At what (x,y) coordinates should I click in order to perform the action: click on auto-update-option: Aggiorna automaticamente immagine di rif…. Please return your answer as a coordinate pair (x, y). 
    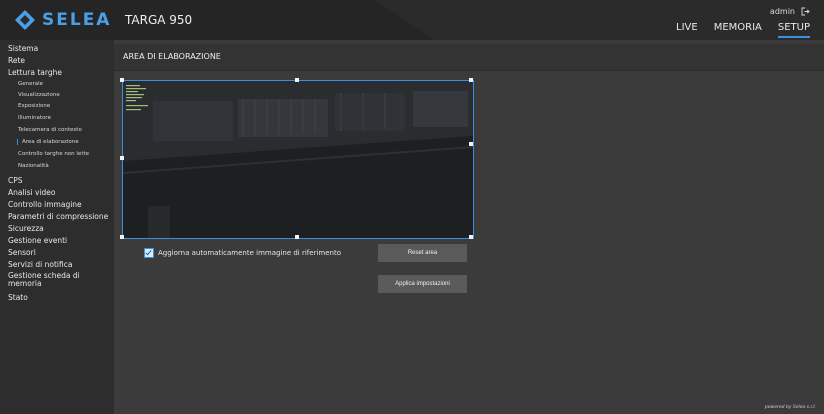
    Looking at the image, I should click on (242, 253).